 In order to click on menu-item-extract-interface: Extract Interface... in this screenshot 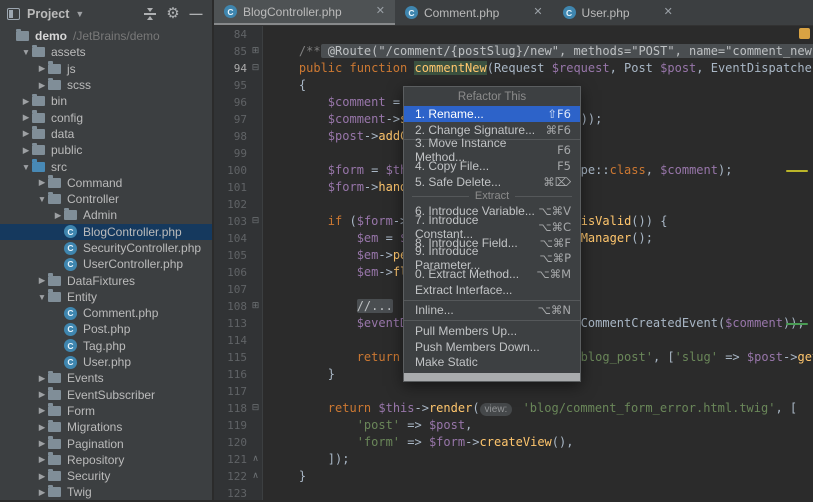, I will do `click(492, 290)`.